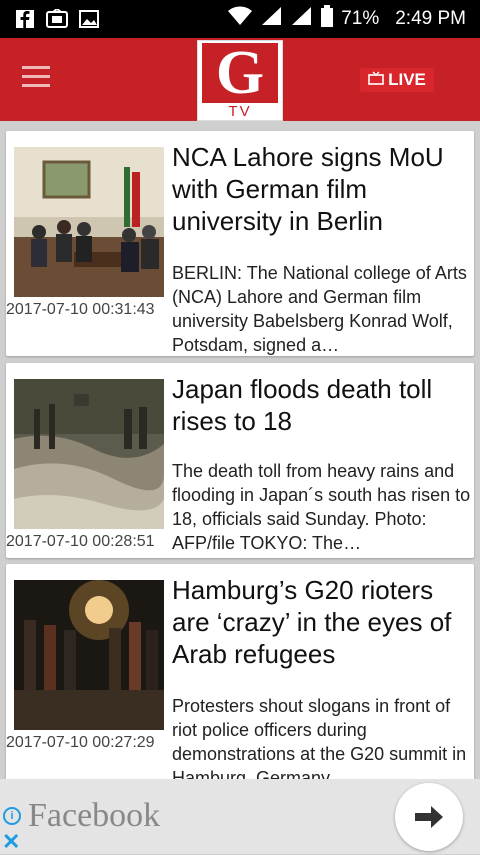 This screenshot has height=855, width=480. Describe the element at coordinates (320, 405) in the screenshot. I see `news-title: Japan floods death toll rises to 18` at that location.